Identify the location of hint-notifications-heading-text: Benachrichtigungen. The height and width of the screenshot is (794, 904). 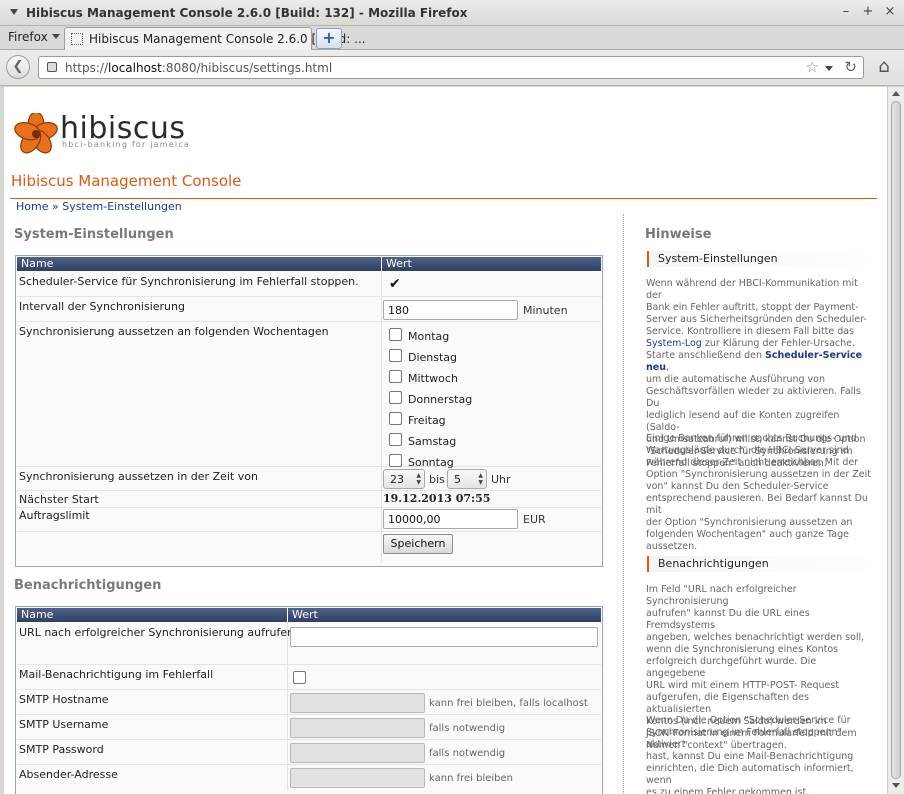
(713, 563).